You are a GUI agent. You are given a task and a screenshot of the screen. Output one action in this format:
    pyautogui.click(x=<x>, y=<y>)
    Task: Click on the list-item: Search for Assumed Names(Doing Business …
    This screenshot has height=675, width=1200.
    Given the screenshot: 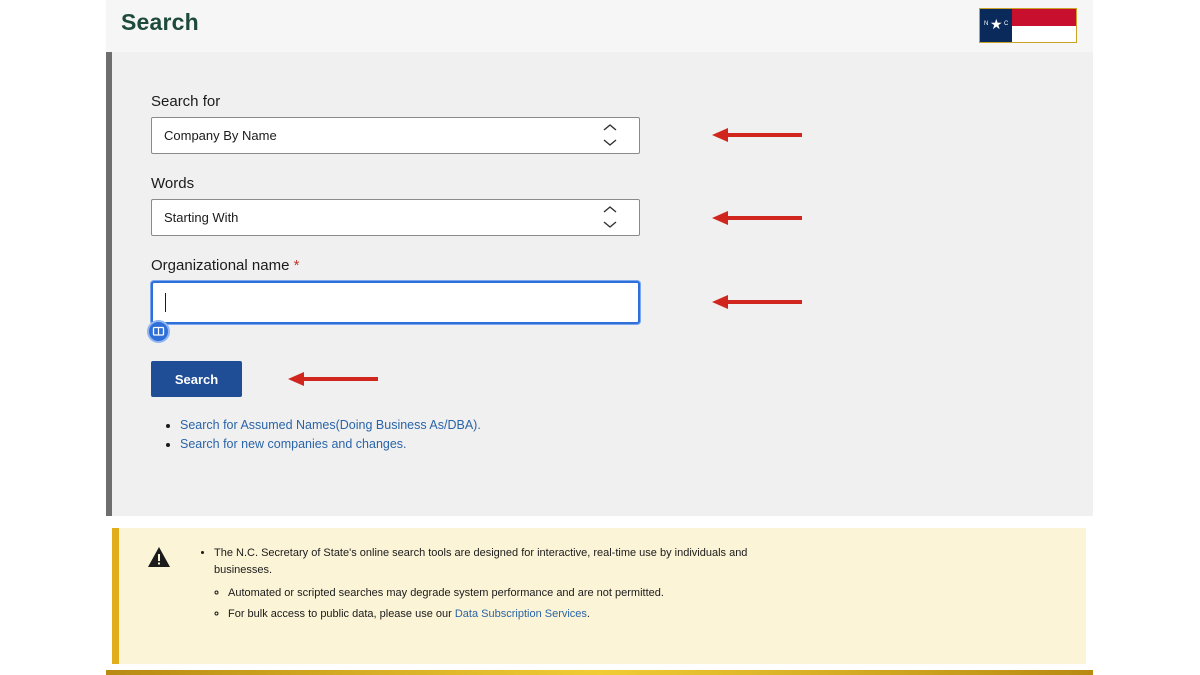 What is the action you would take?
    pyautogui.click(x=330, y=425)
    